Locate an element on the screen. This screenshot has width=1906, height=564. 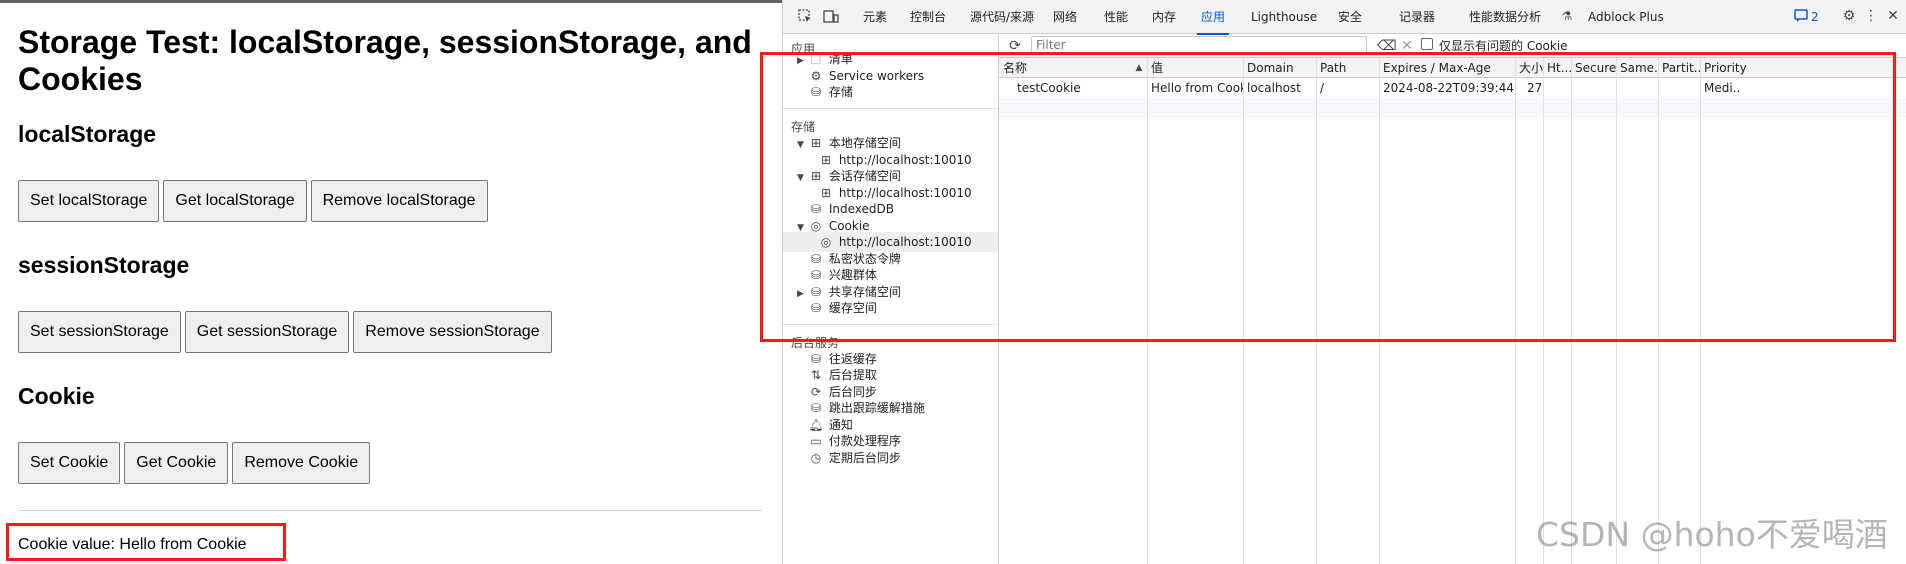
only-issues-checkbox is located at coordinates (1427, 44).